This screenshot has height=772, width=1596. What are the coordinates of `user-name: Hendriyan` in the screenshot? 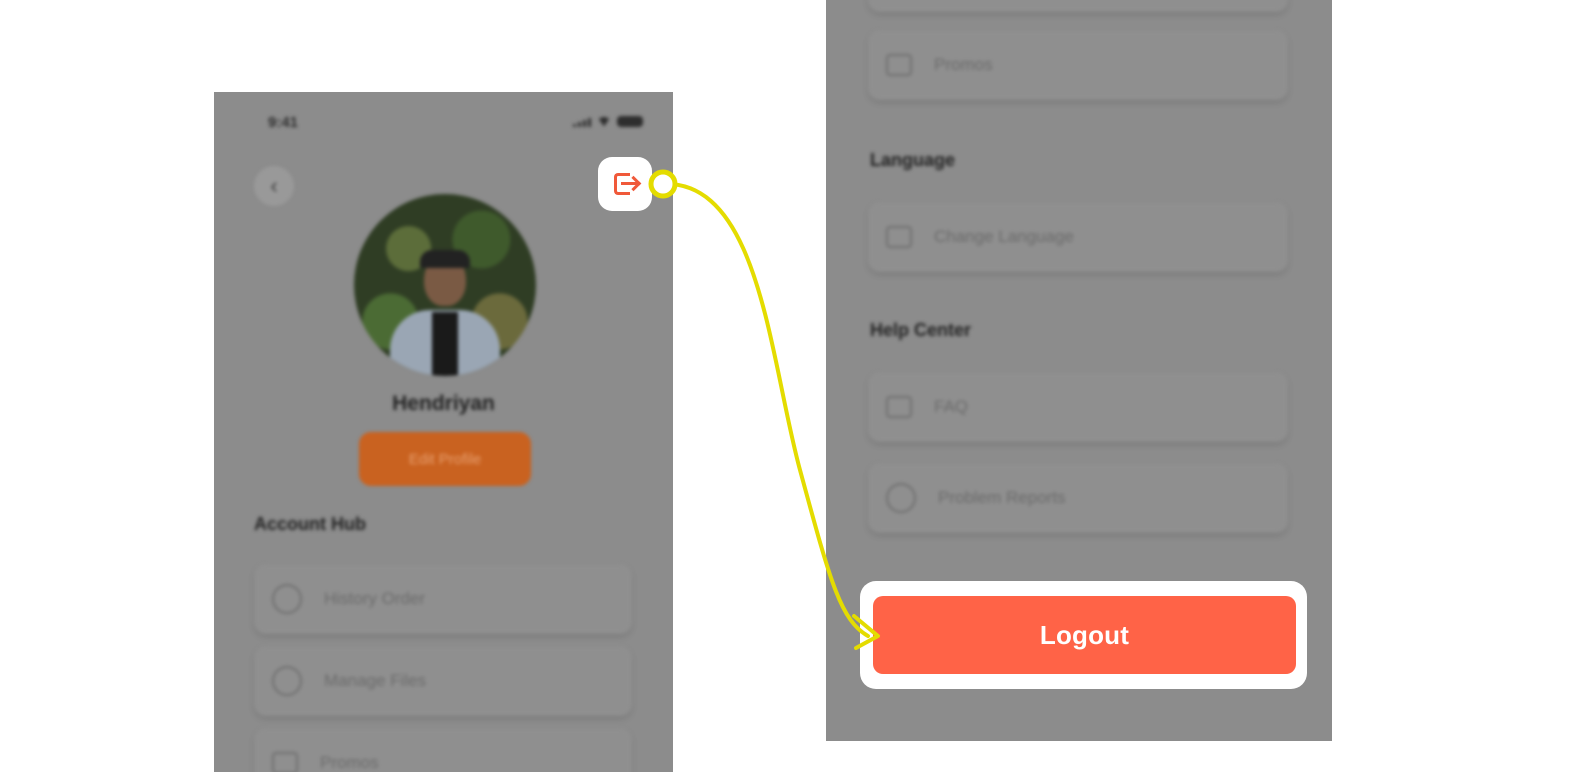 It's located at (443, 403).